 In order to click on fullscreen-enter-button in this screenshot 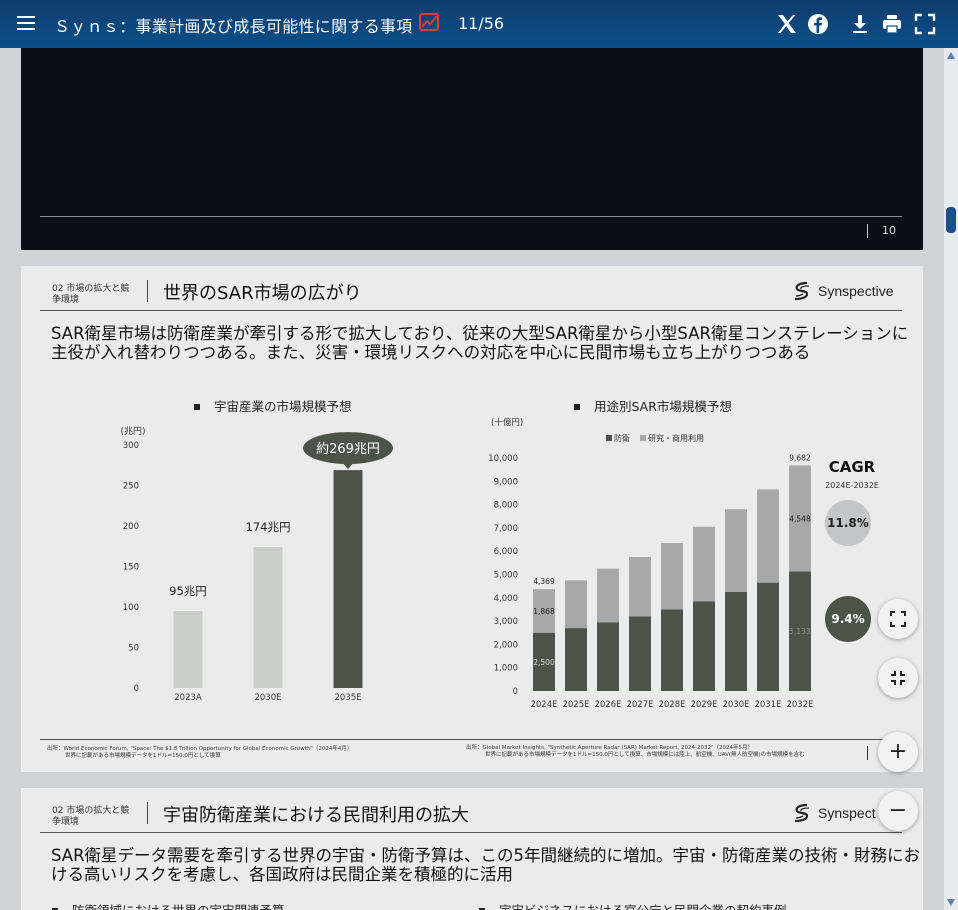, I will do `click(898, 619)`.